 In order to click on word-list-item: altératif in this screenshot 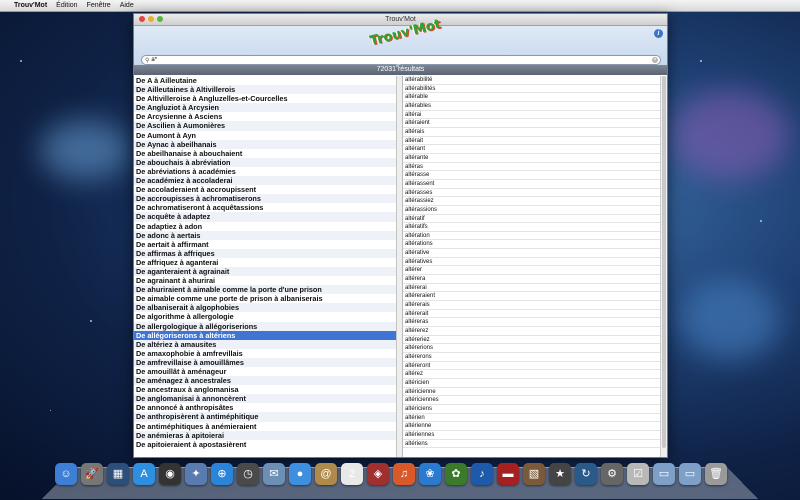, I will do `click(532, 219)`.